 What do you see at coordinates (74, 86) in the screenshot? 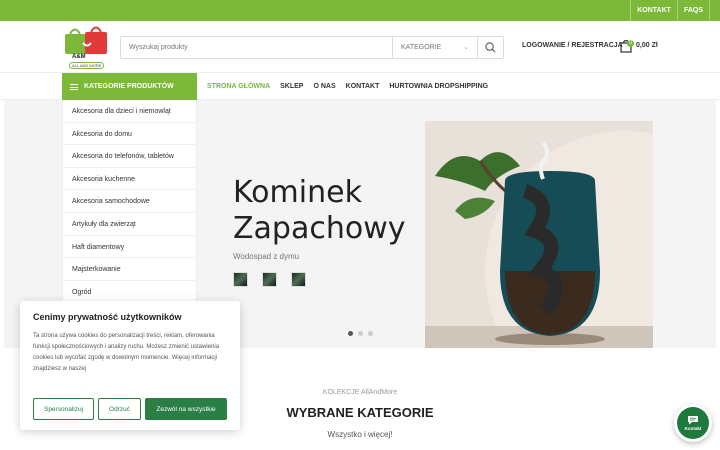
I see `menu-icon` at bounding box center [74, 86].